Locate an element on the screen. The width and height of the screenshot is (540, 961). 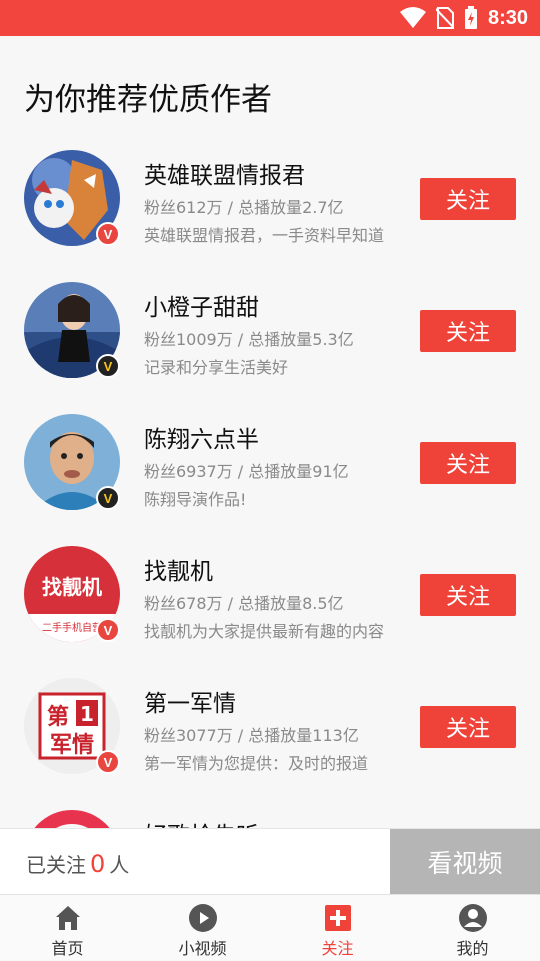
author-description: 第一军情为您提供：及时的报道 is located at coordinates (256, 763).